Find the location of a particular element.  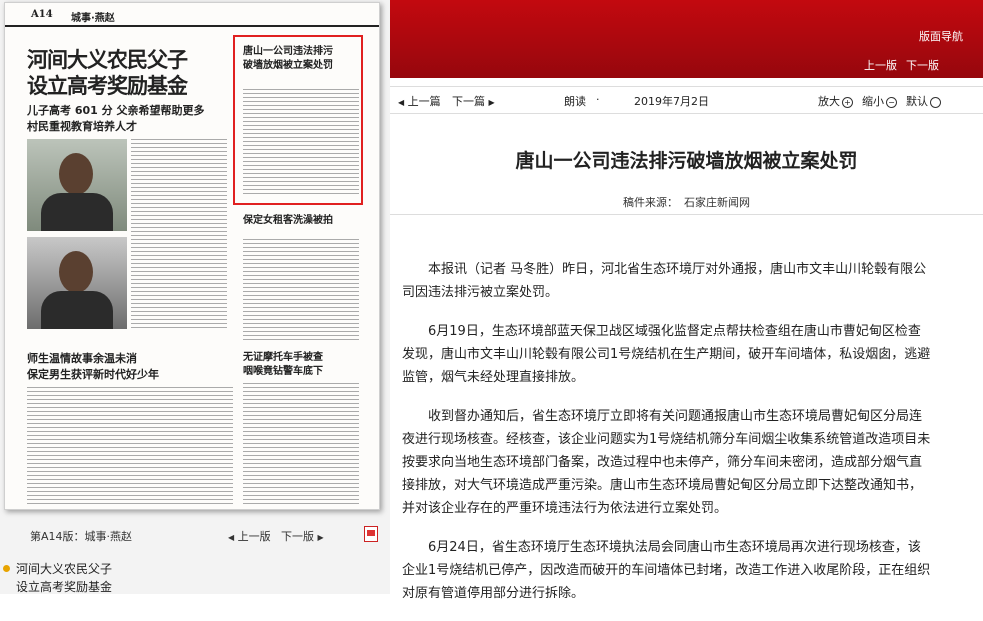

zoom-out-label: 缩小 is located at coordinates (873, 101).